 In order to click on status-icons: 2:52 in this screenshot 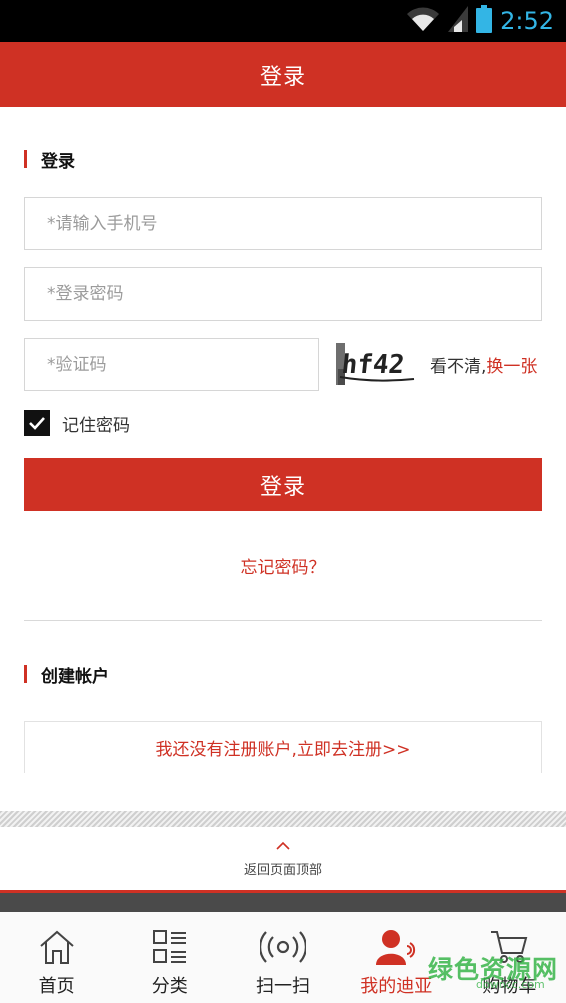, I will do `click(480, 21)`.